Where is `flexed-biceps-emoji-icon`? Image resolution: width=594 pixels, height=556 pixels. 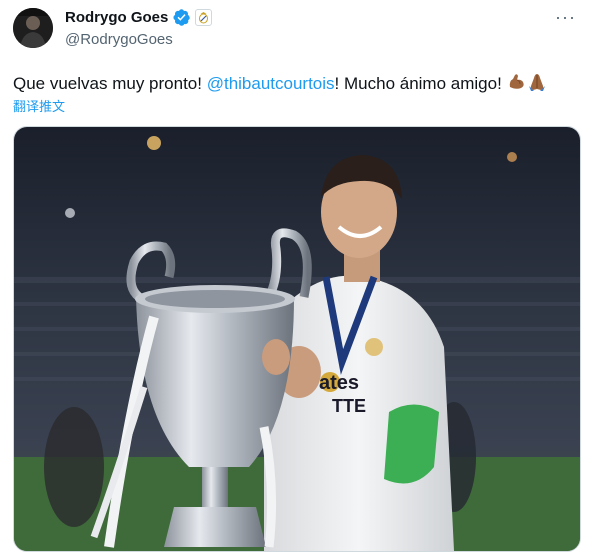 flexed-biceps-emoji-icon is located at coordinates (517, 85).